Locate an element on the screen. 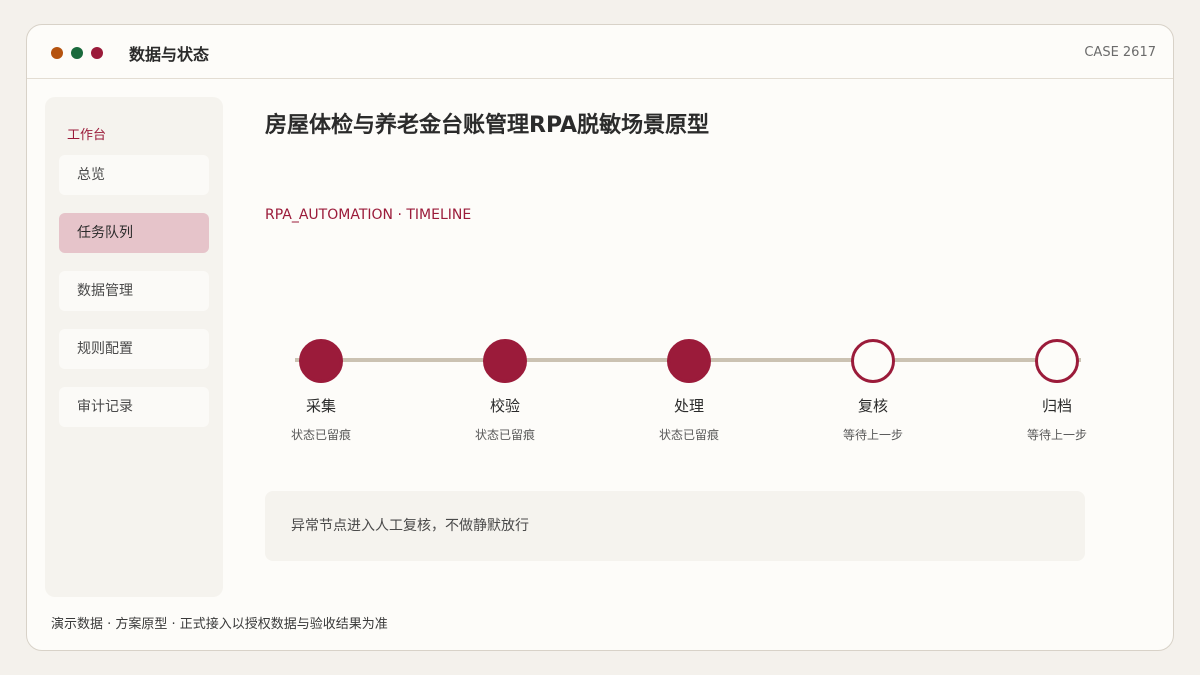 Image resolution: width=1200 pixels, height=675 pixels. window-maximize-button is located at coordinates (97, 53).